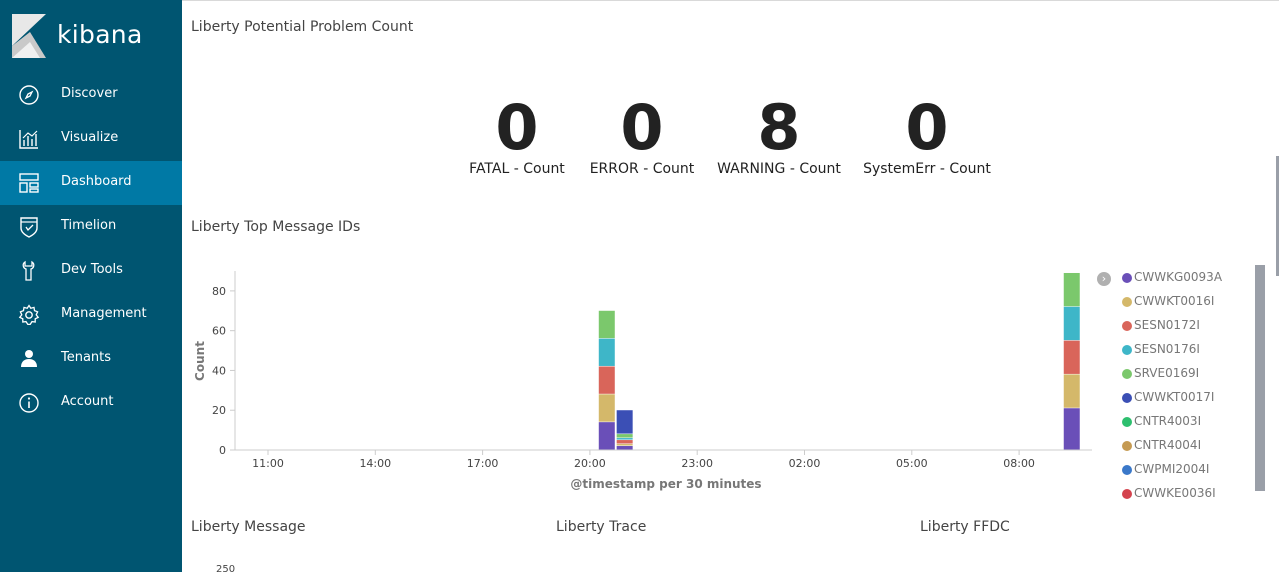 Image resolution: width=1279 pixels, height=572 pixels. I want to click on y-axis-title: Count, so click(200, 361).